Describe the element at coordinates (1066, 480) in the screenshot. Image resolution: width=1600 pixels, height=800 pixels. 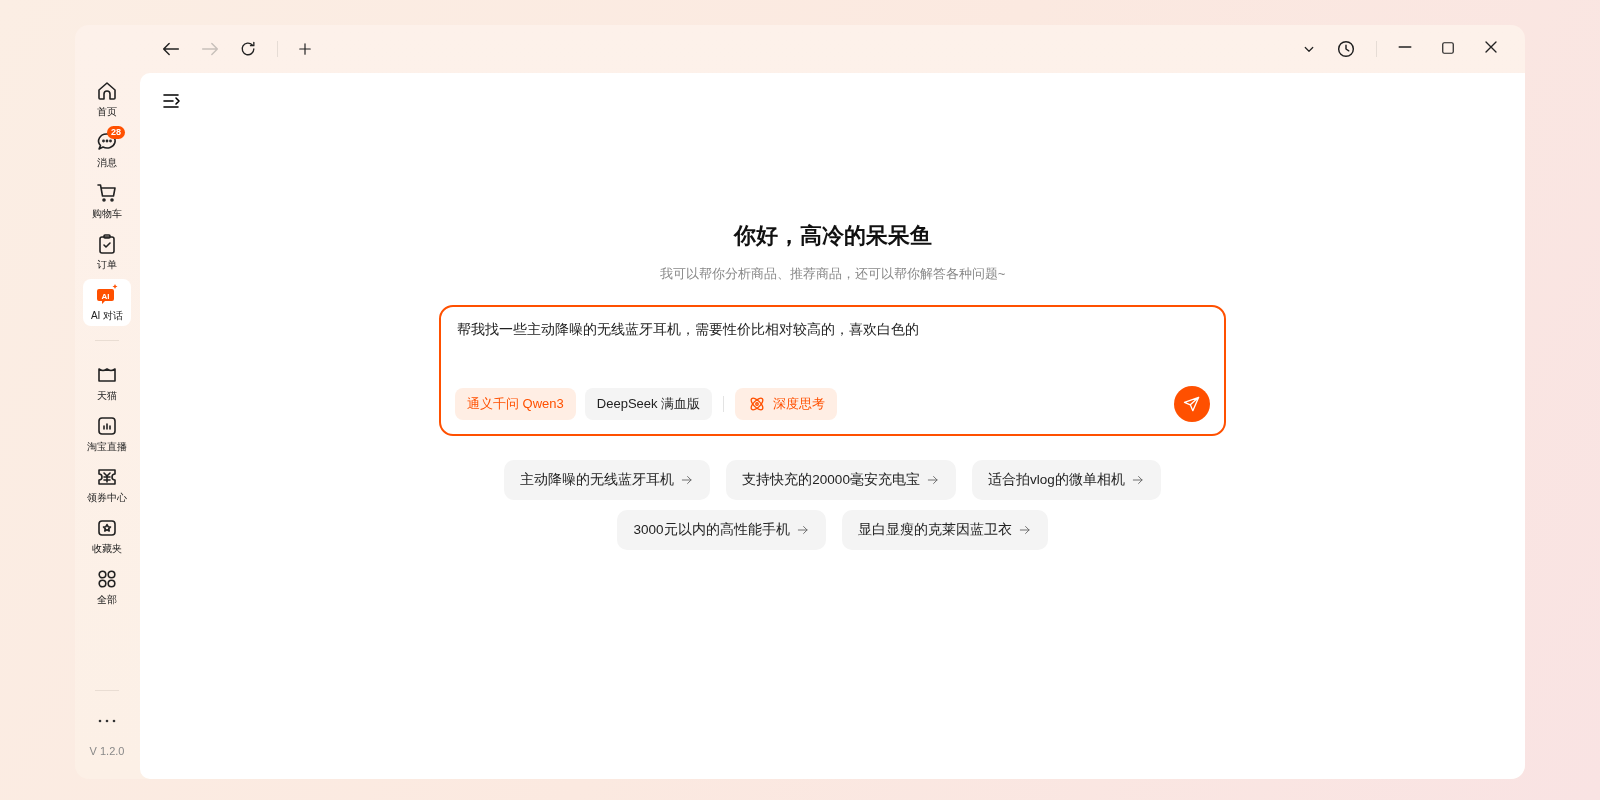
I see `suggestion-chip: 适合拍vlog的微单相机` at that location.